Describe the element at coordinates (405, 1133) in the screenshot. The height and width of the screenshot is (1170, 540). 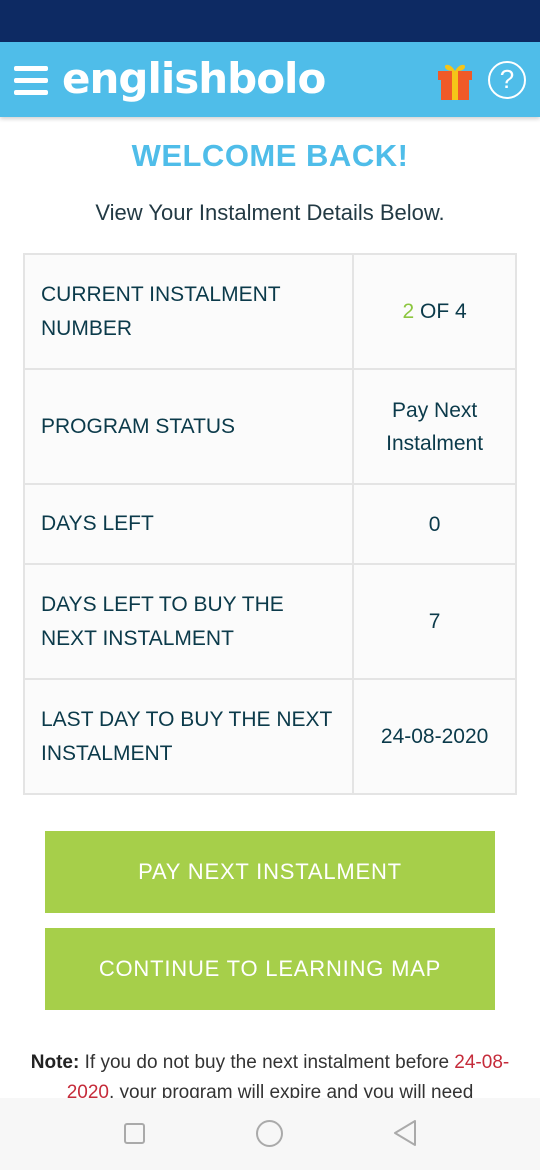
I see `triangle-back-icon` at that location.